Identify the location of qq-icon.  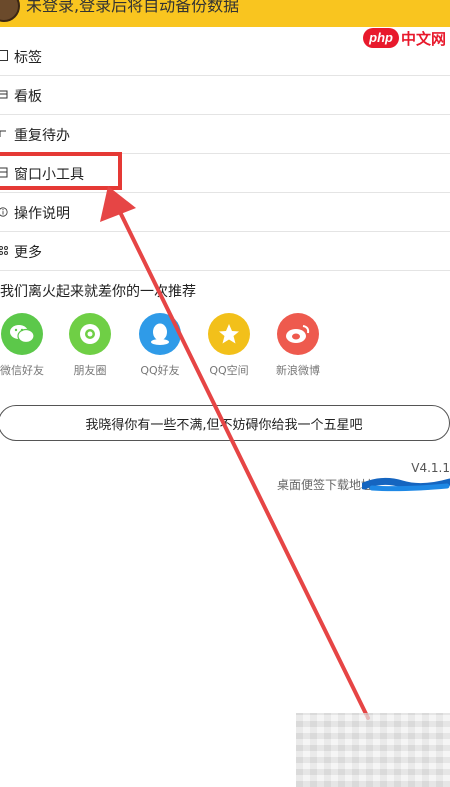
(160, 334).